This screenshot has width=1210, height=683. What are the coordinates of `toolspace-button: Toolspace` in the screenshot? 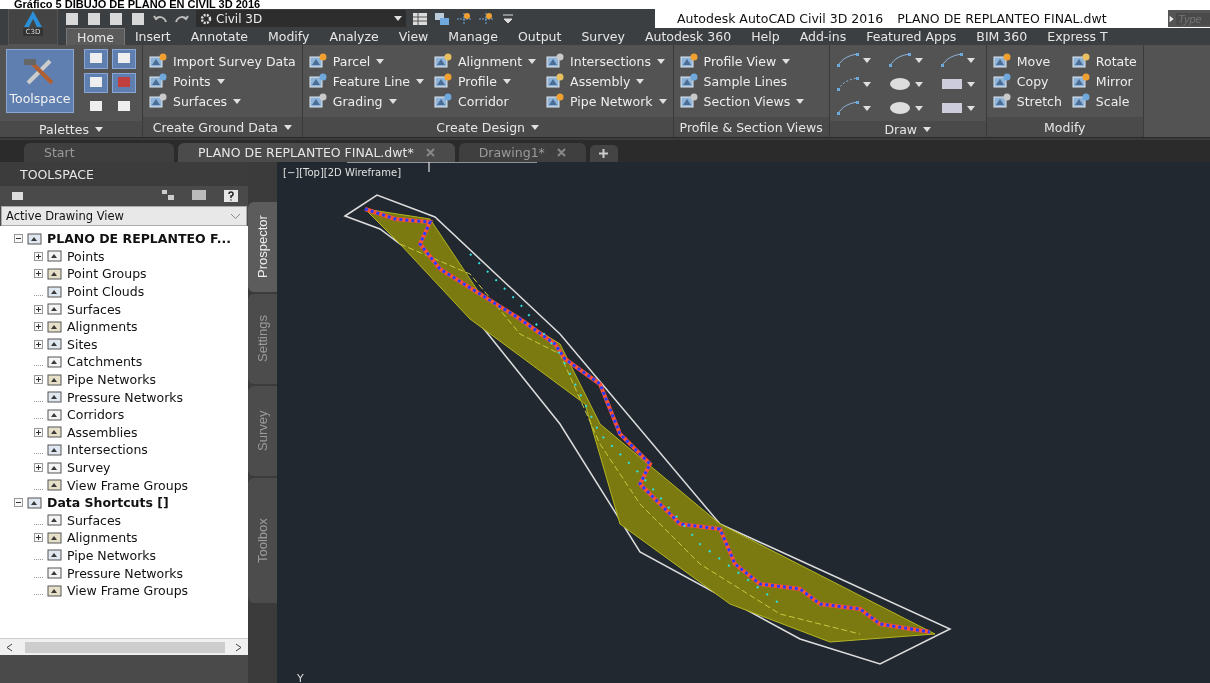 It's located at (40, 81).